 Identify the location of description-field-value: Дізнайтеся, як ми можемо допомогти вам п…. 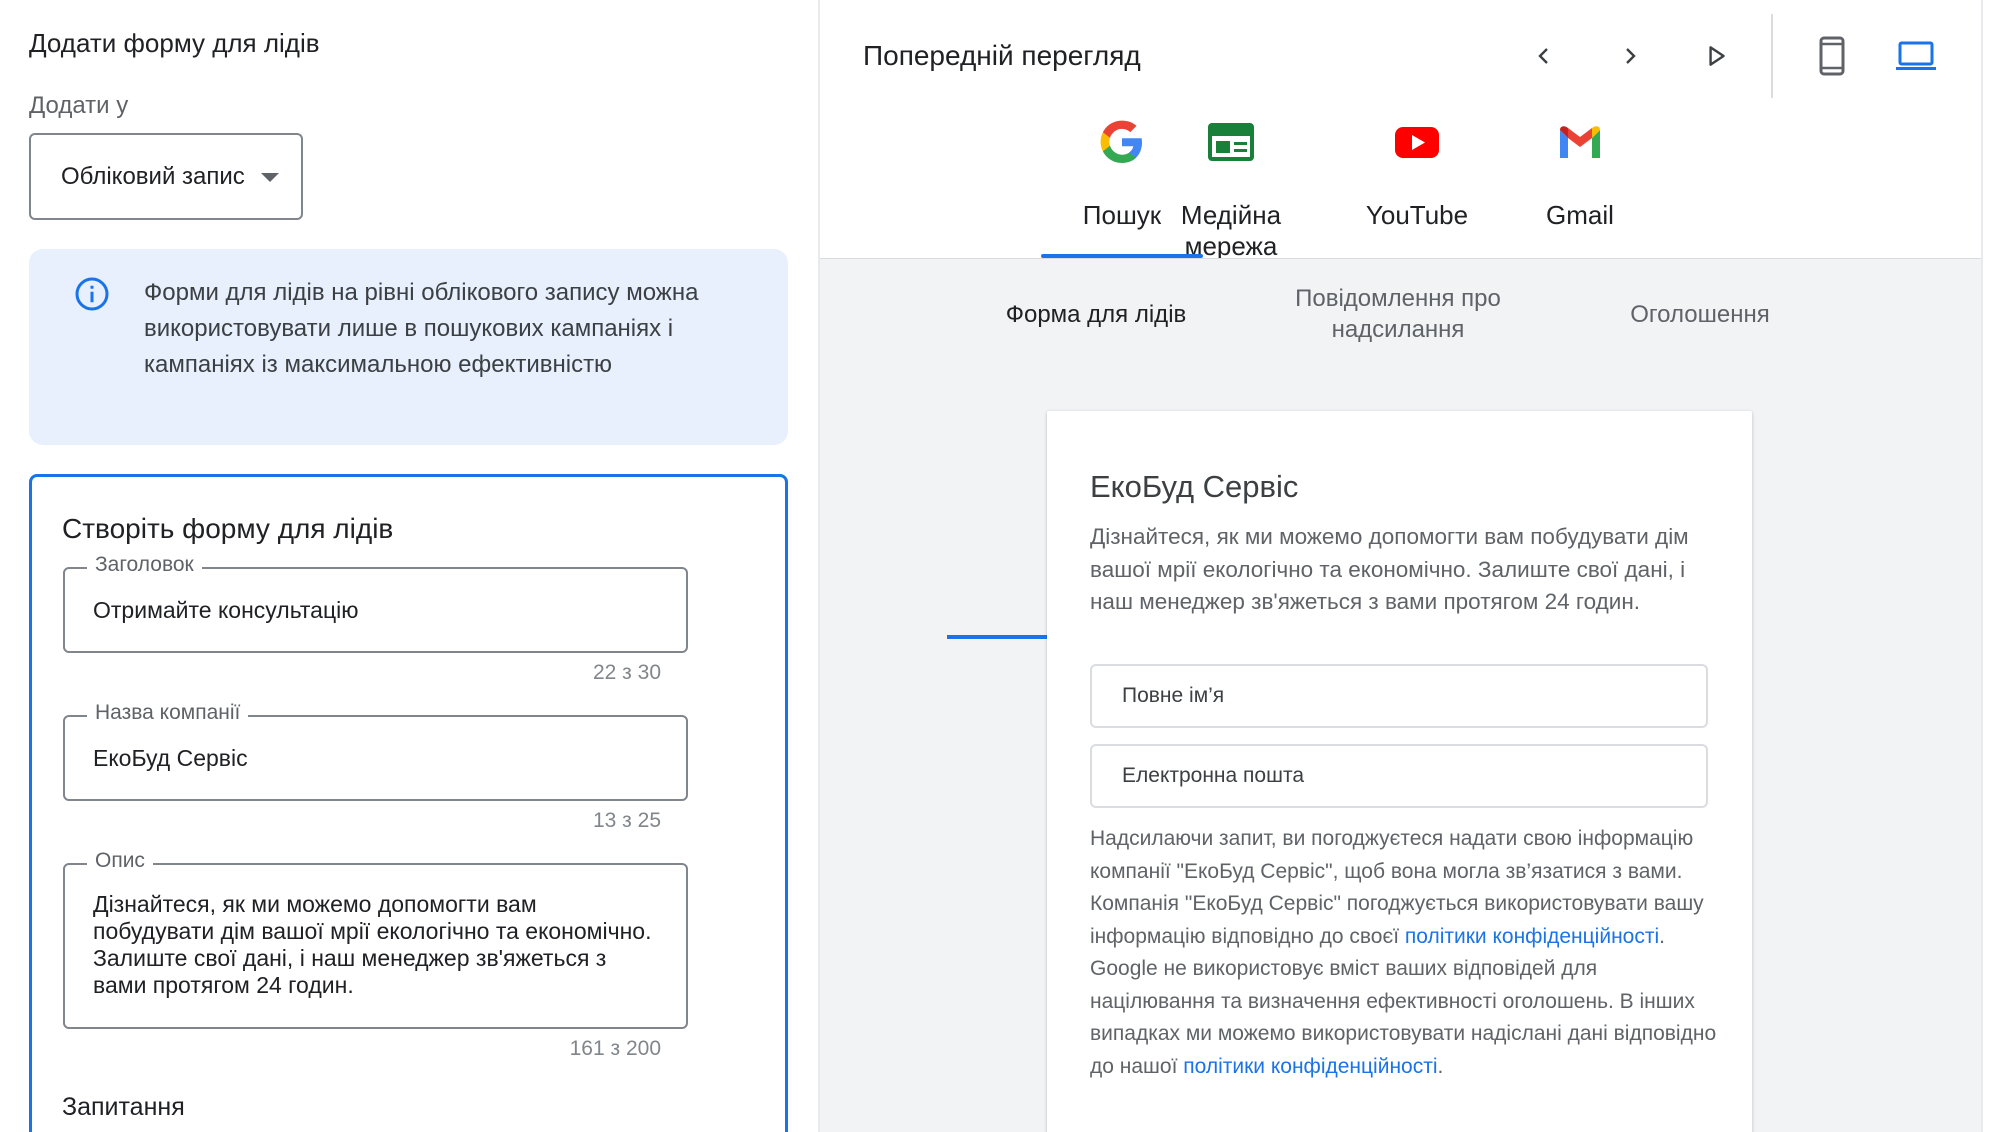
(372, 944).